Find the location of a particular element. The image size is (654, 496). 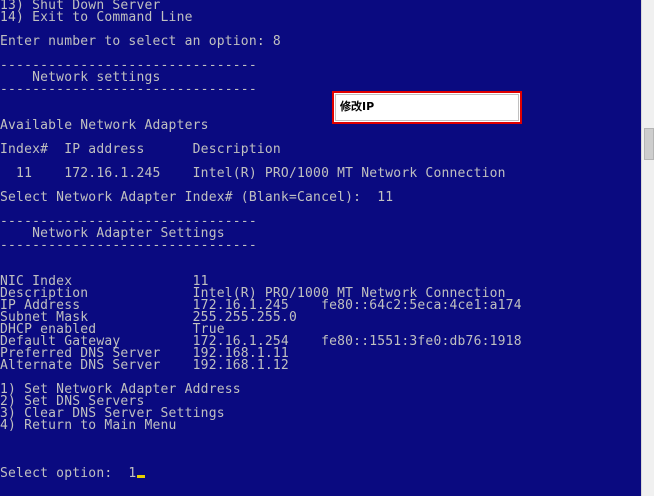

vertical-scrollbar is located at coordinates (647, 248).